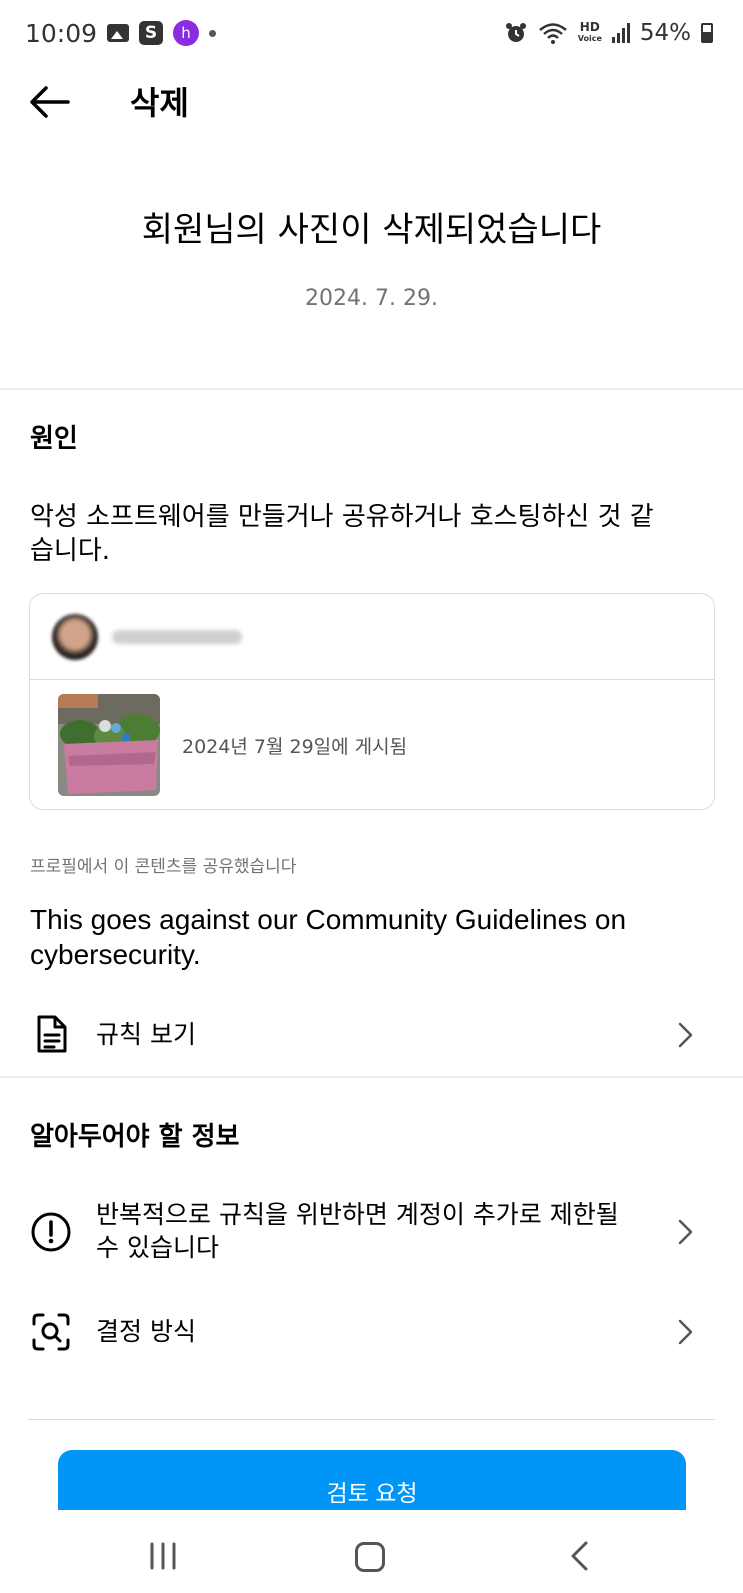 The width and height of the screenshot is (743, 1593). What do you see at coordinates (342, 534) in the screenshot?
I see `reason-text: 악성 소프트웨어를 만들거나 공유하거나 호스팅하신 것 같습니다.` at bounding box center [342, 534].